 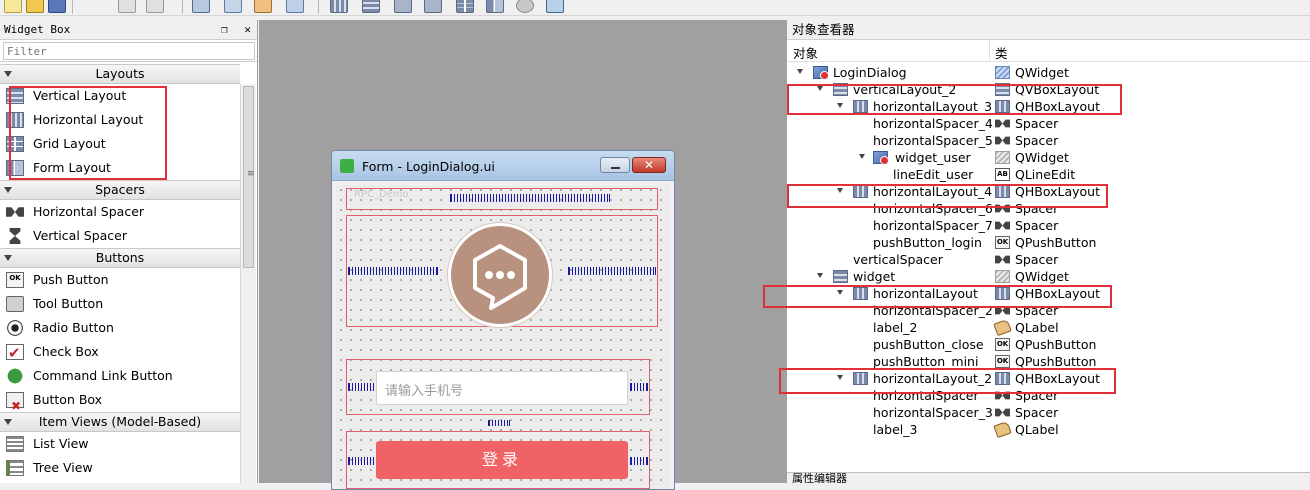 I want to click on category-label: Buttons, so click(x=120, y=257).